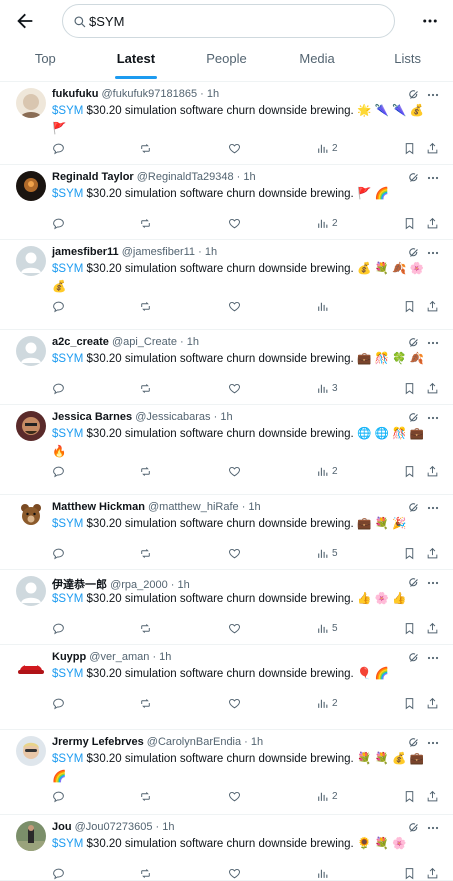 The width and height of the screenshot is (453, 881). What do you see at coordinates (114, 827) in the screenshot?
I see `user-handle: @Jou07273605` at bounding box center [114, 827].